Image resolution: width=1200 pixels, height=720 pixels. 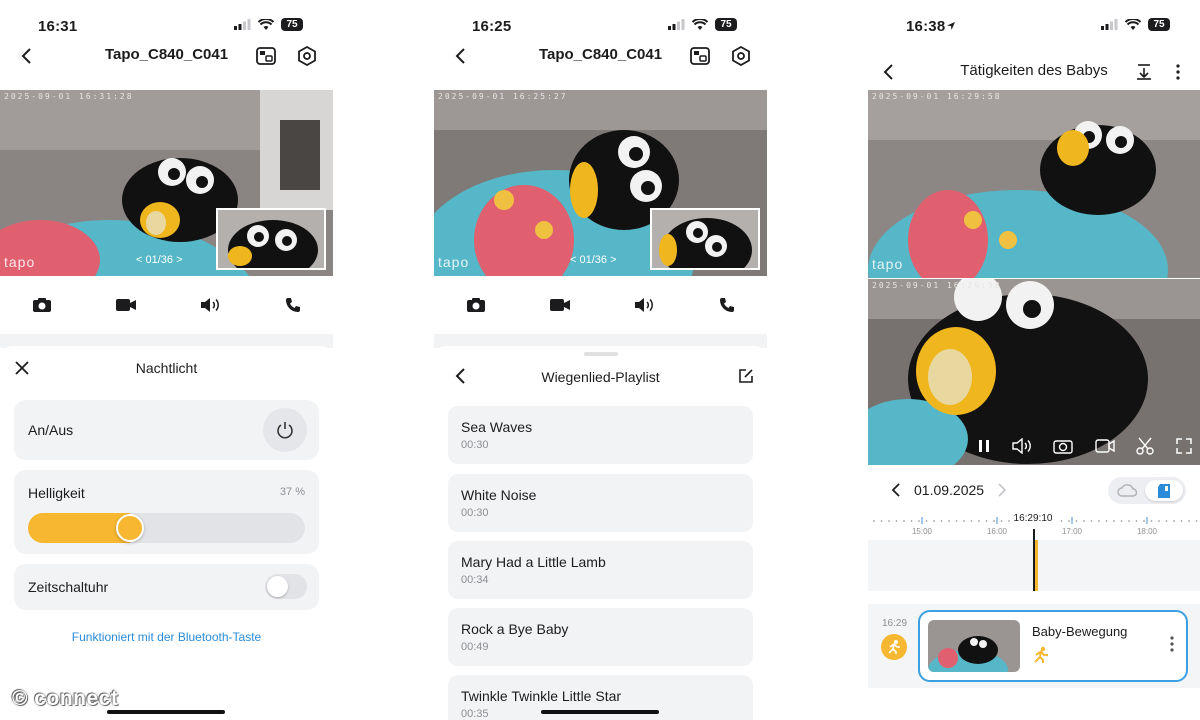 I want to click on video-timestamp-zoom: 2025-09-01 16:29:58, so click(x=937, y=285).